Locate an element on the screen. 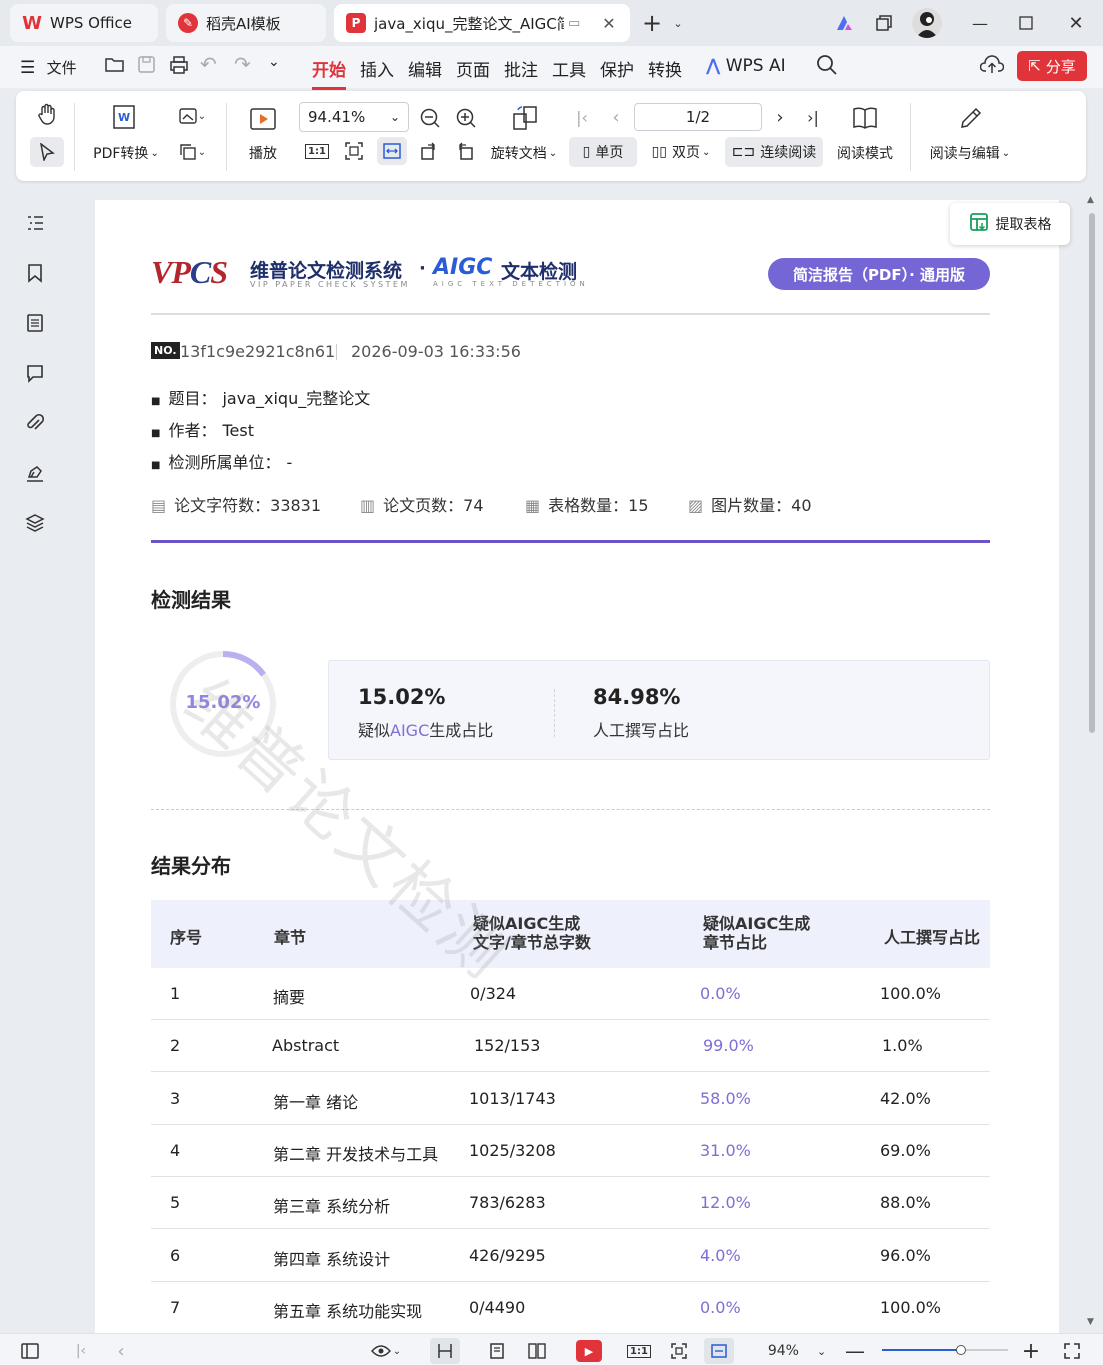  report-datetime: 2026-09-03 16:33:56 is located at coordinates (436, 351).